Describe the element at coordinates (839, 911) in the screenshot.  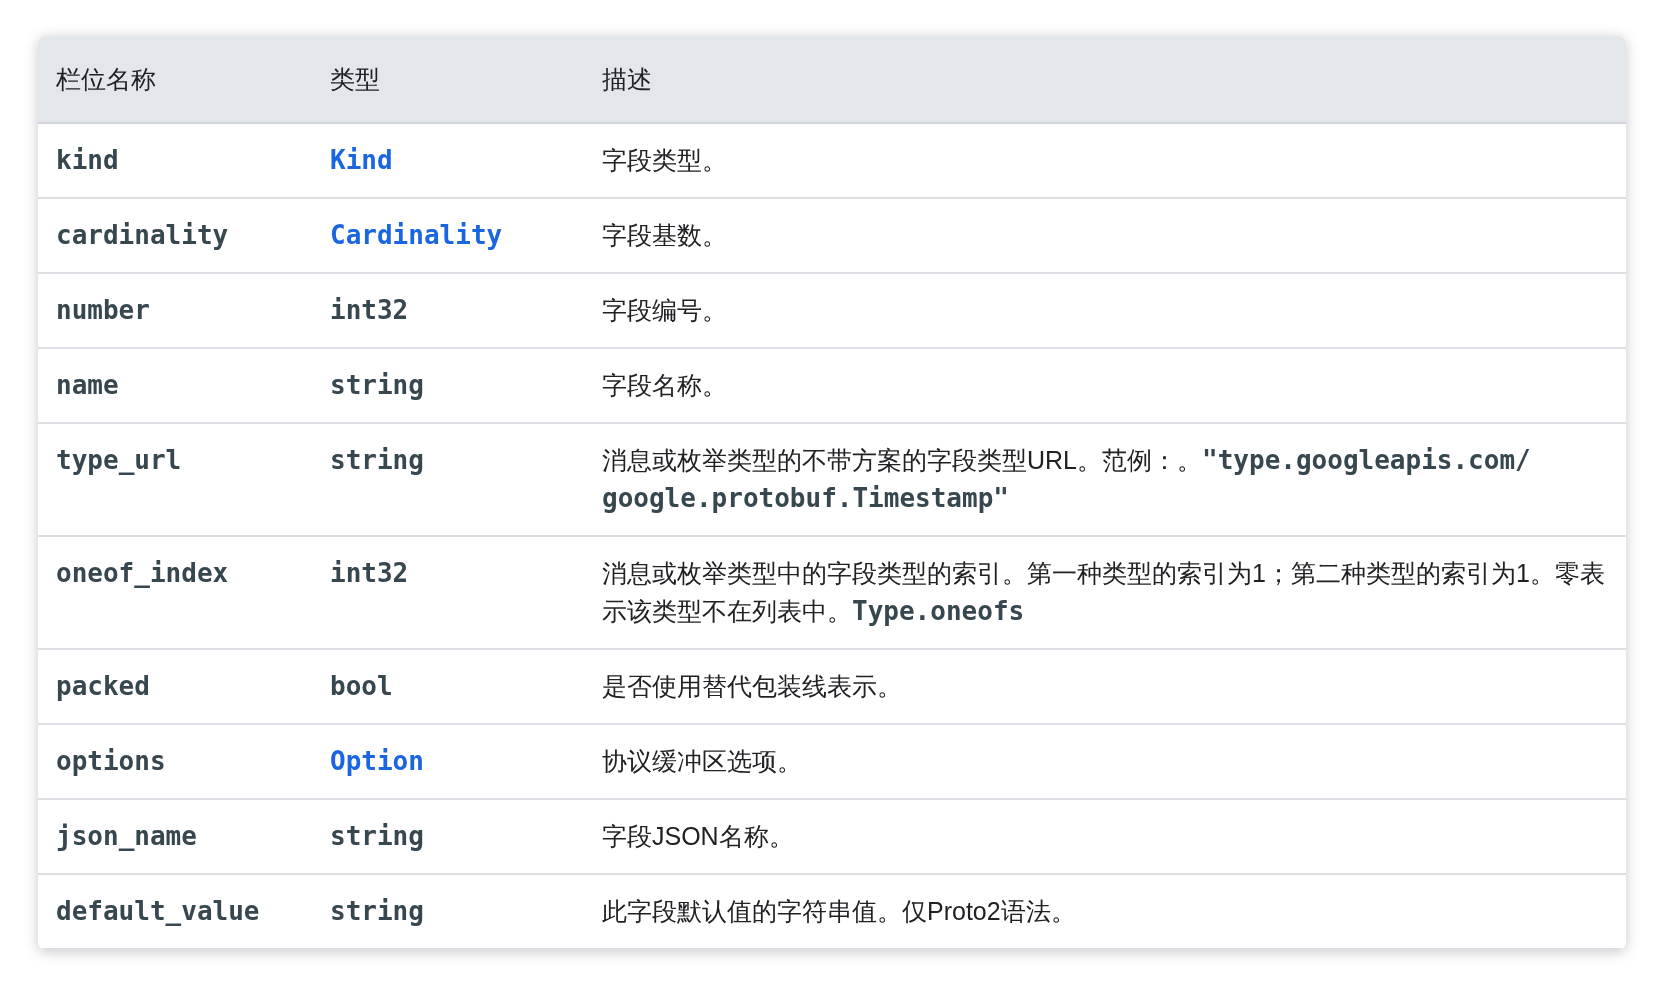
I see `field-description: 此字段默认值的字符串值。仅Proto2语法。` at that location.